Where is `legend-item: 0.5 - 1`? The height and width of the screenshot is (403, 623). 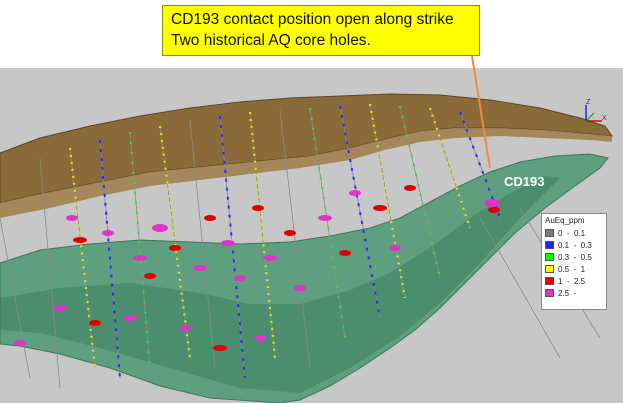
legend-item: 0.5 - 1 is located at coordinates (574, 269).